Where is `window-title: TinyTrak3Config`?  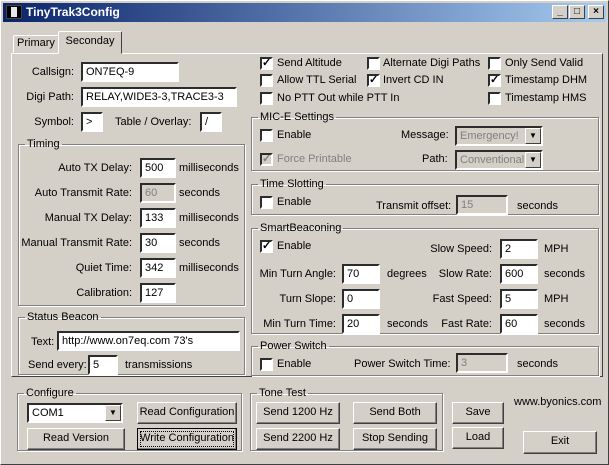
window-title: TinyTrak3Config is located at coordinates (73, 12).